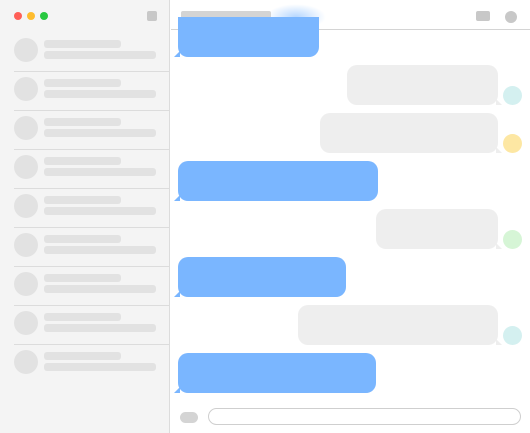 This screenshot has height=433, width=530. Describe the element at coordinates (18, 16) in the screenshot. I see `close-window-button` at that location.